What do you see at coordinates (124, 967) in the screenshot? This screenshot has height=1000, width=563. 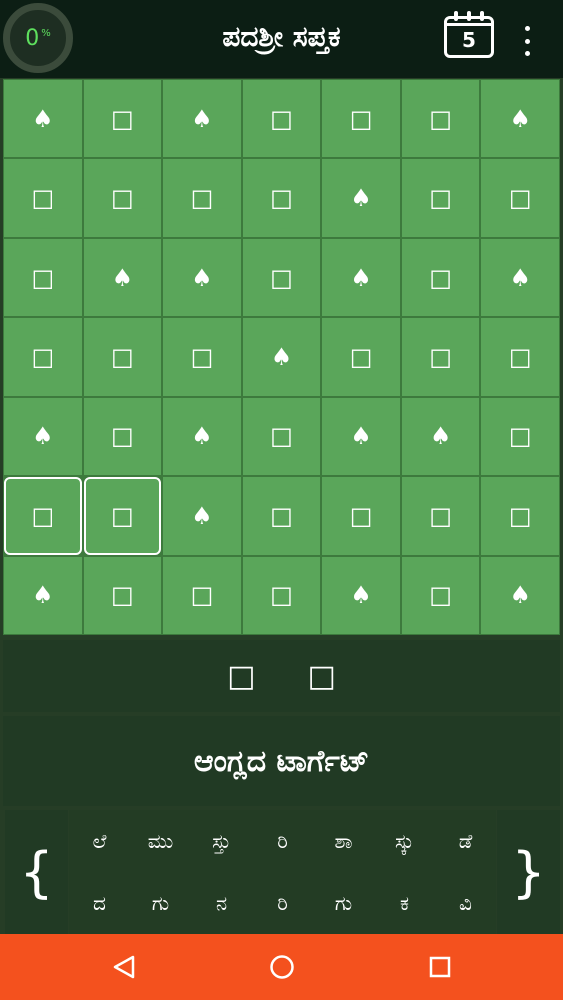 I see `back-triangle-icon` at bounding box center [124, 967].